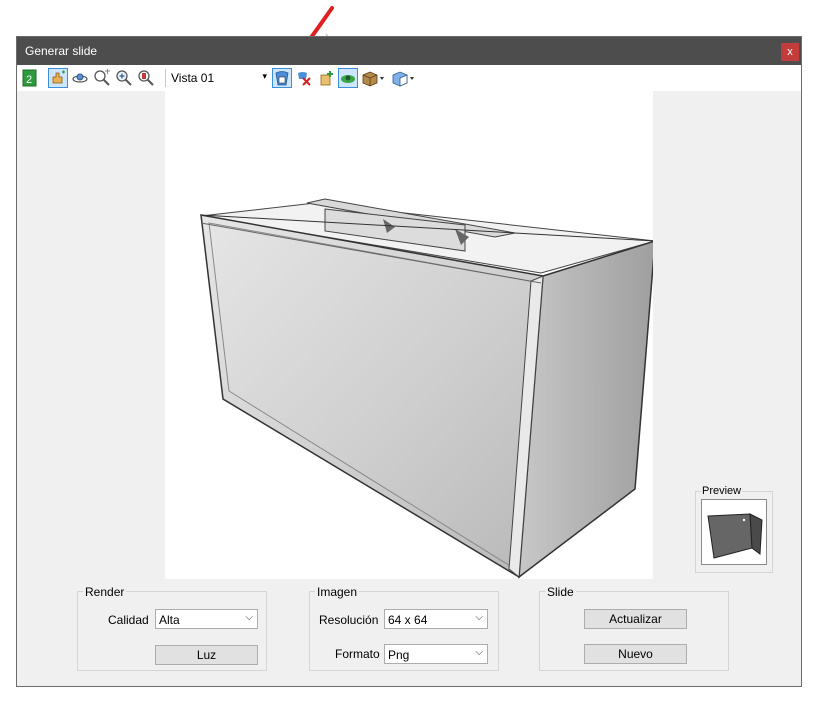  Describe the element at coordinates (206, 655) in the screenshot. I see `light-button: Luz` at that location.